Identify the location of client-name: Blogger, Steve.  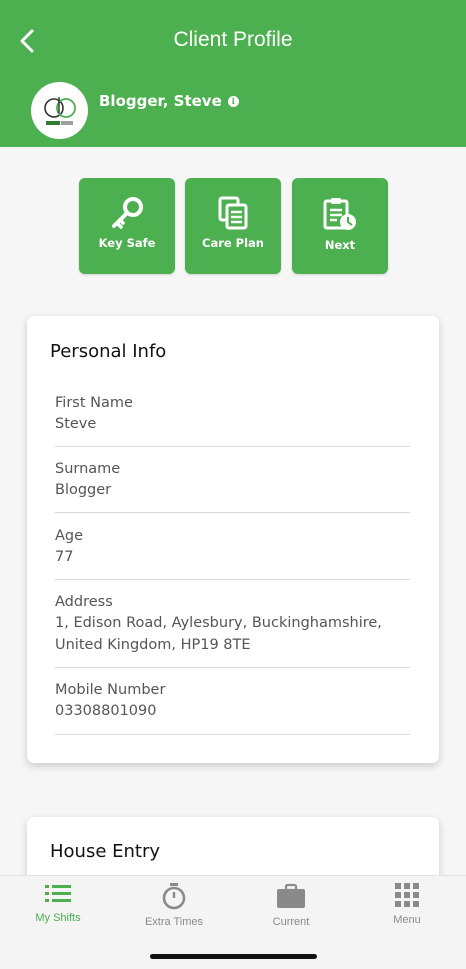
(160, 101).